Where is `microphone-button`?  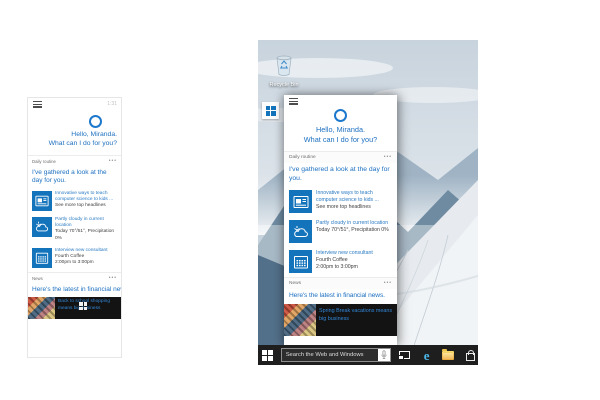
microphone-button is located at coordinates (383, 355).